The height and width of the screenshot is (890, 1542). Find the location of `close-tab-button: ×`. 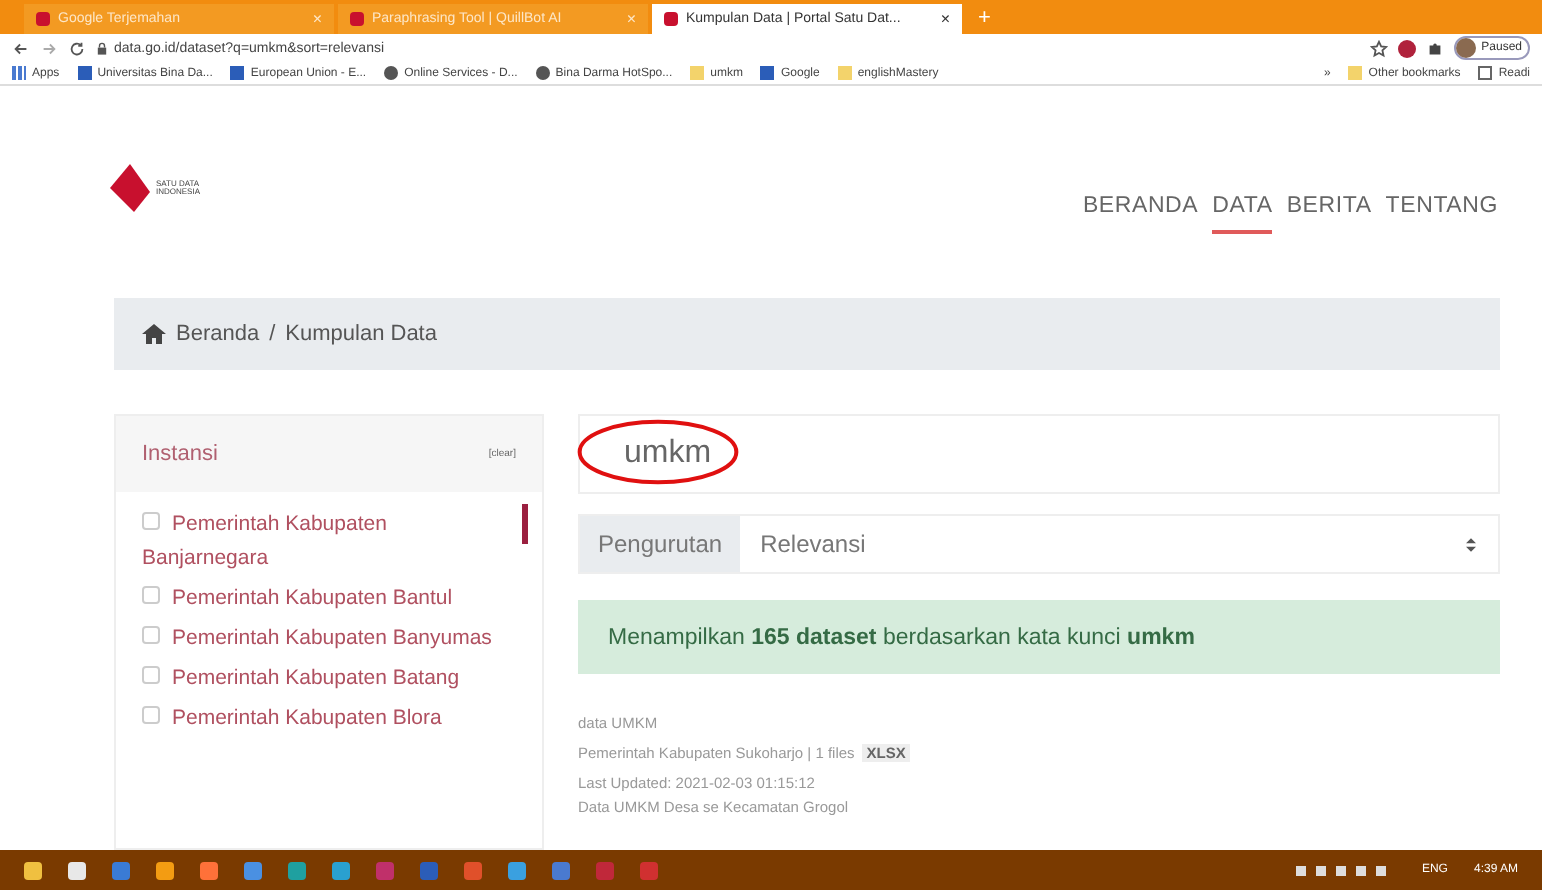

close-tab-button: × is located at coordinates (945, 19).